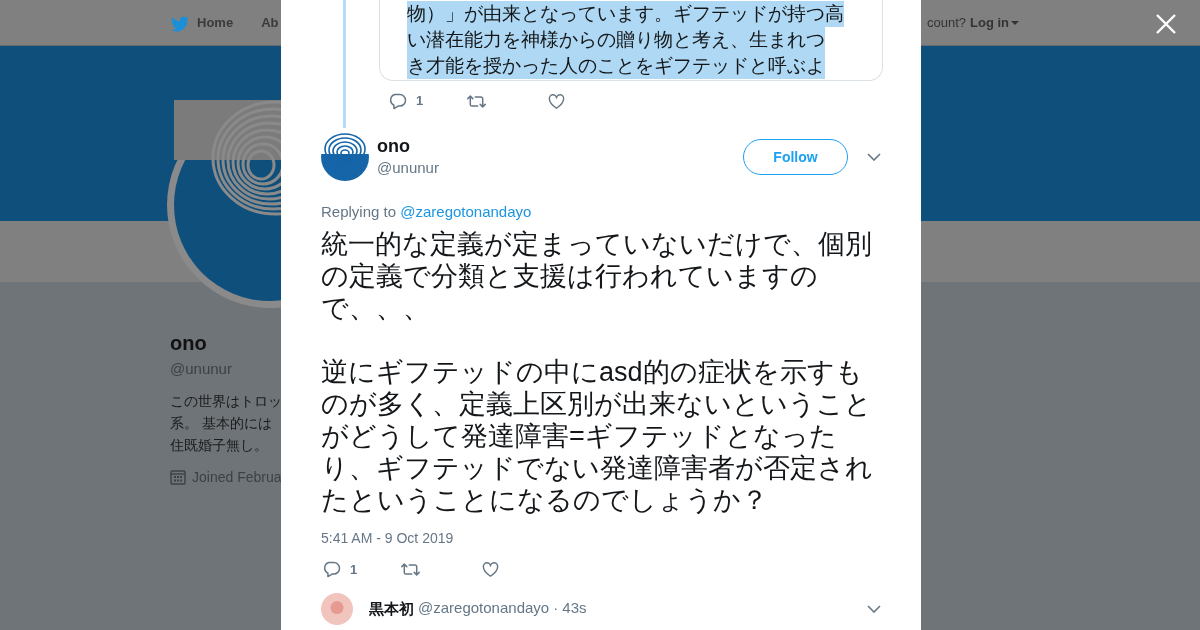 The height and width of the screenshot is (630, 1200). Describe the element at coordinates (570, 608) in the screenshot. I see `reply-age: · 43s` at that location.